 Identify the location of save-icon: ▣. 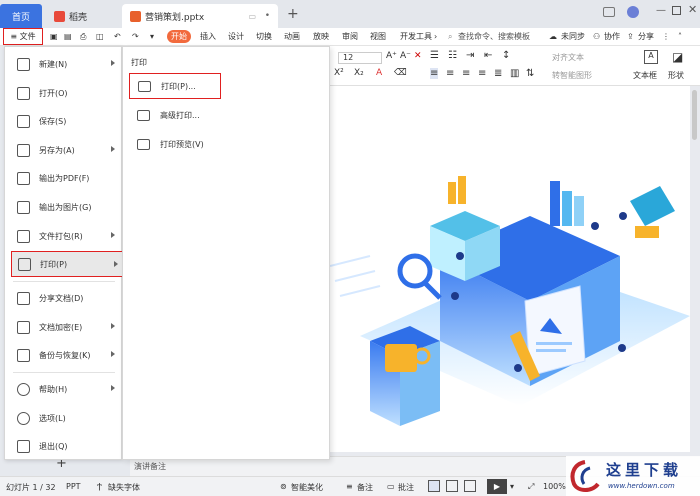
(54, 37).